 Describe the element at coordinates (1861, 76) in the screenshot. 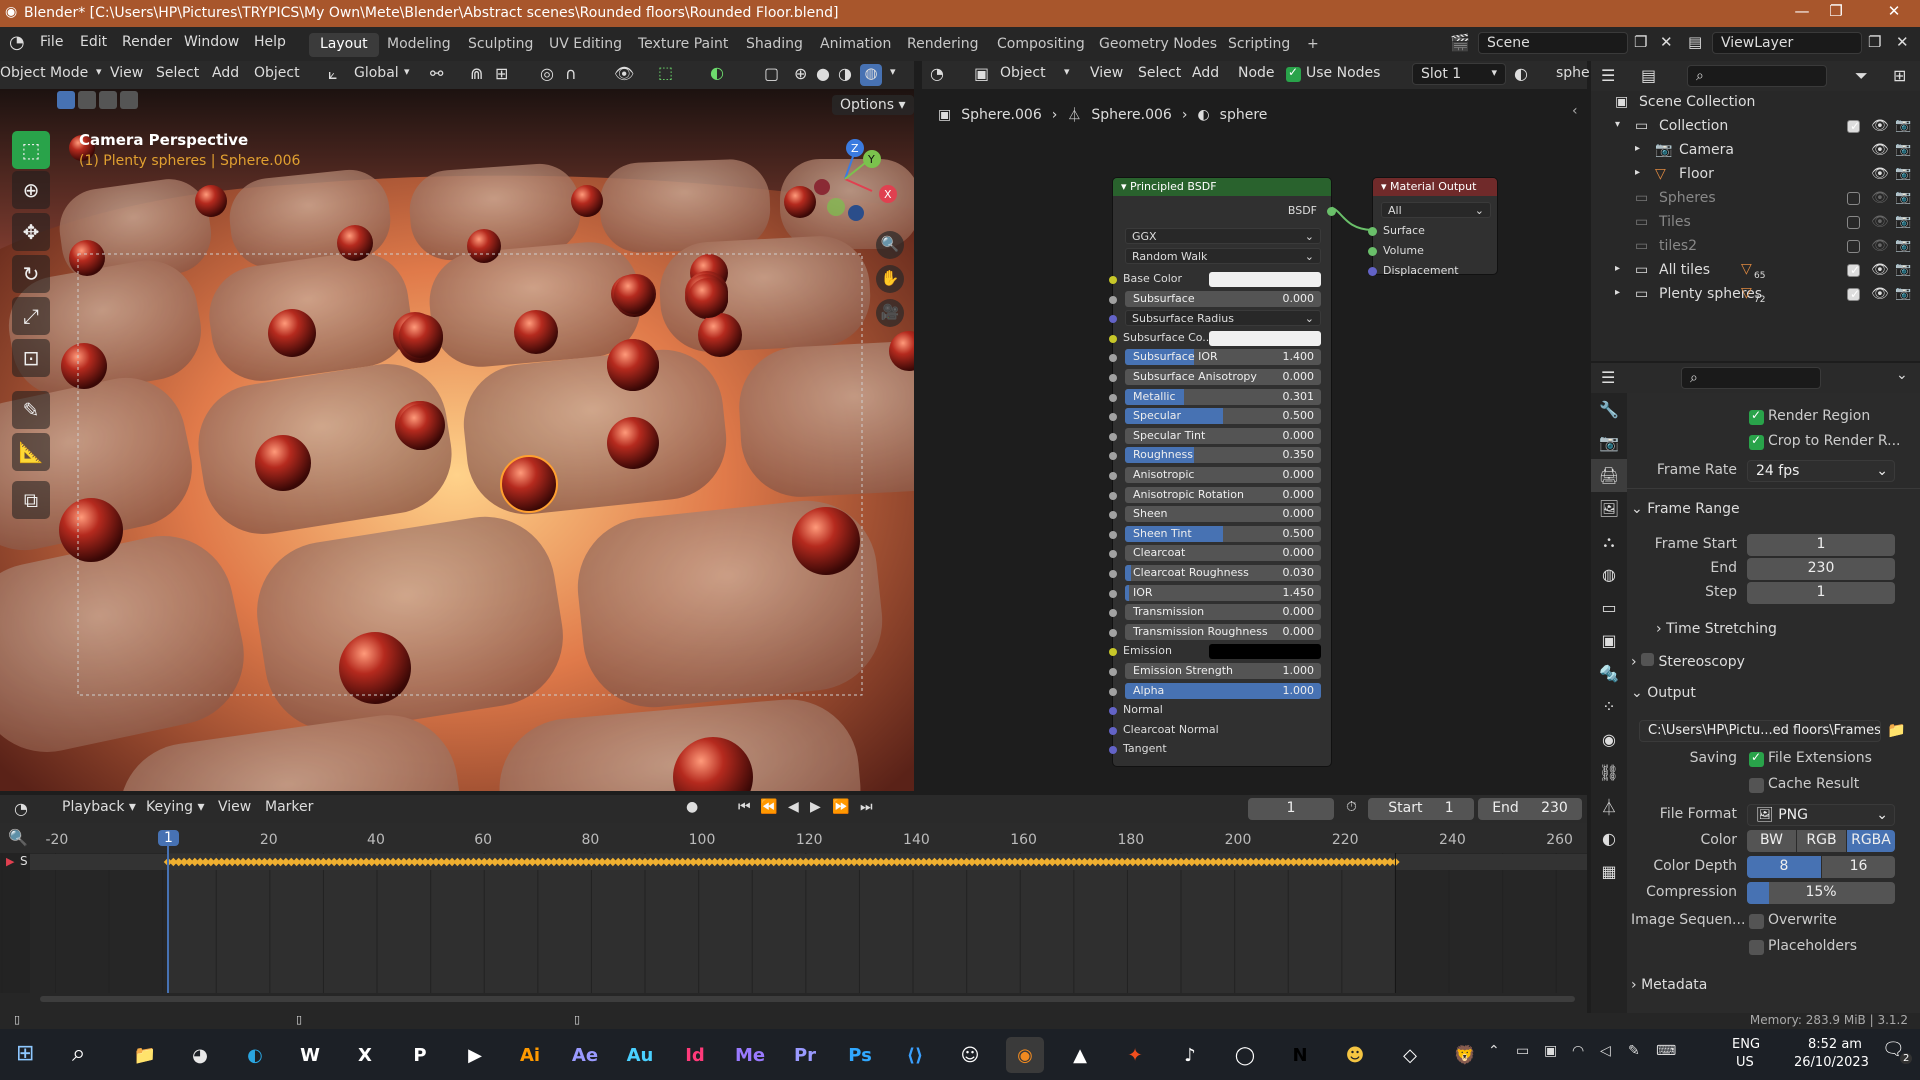

I see `filter-icon: ⏷` at that location.